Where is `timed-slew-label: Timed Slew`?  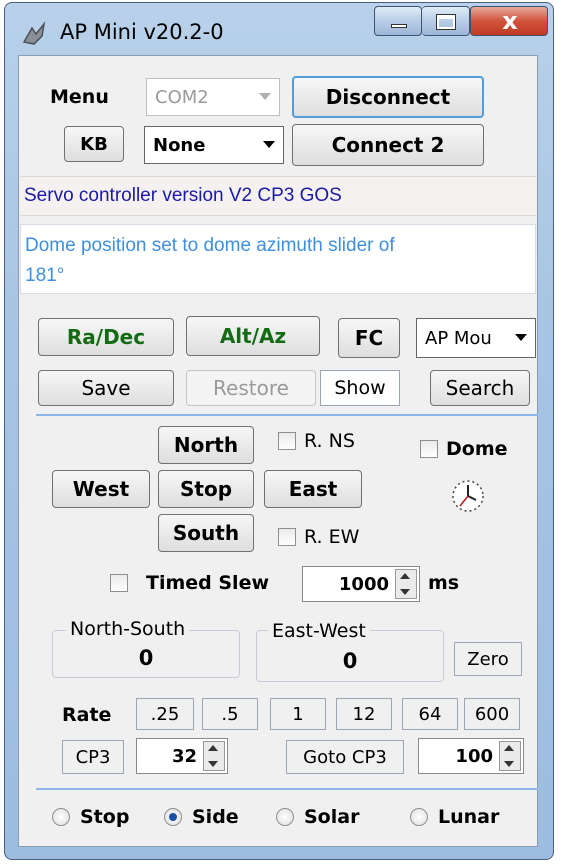
timed-slew-label: Timed Slew is located at coordinates (208, 583).